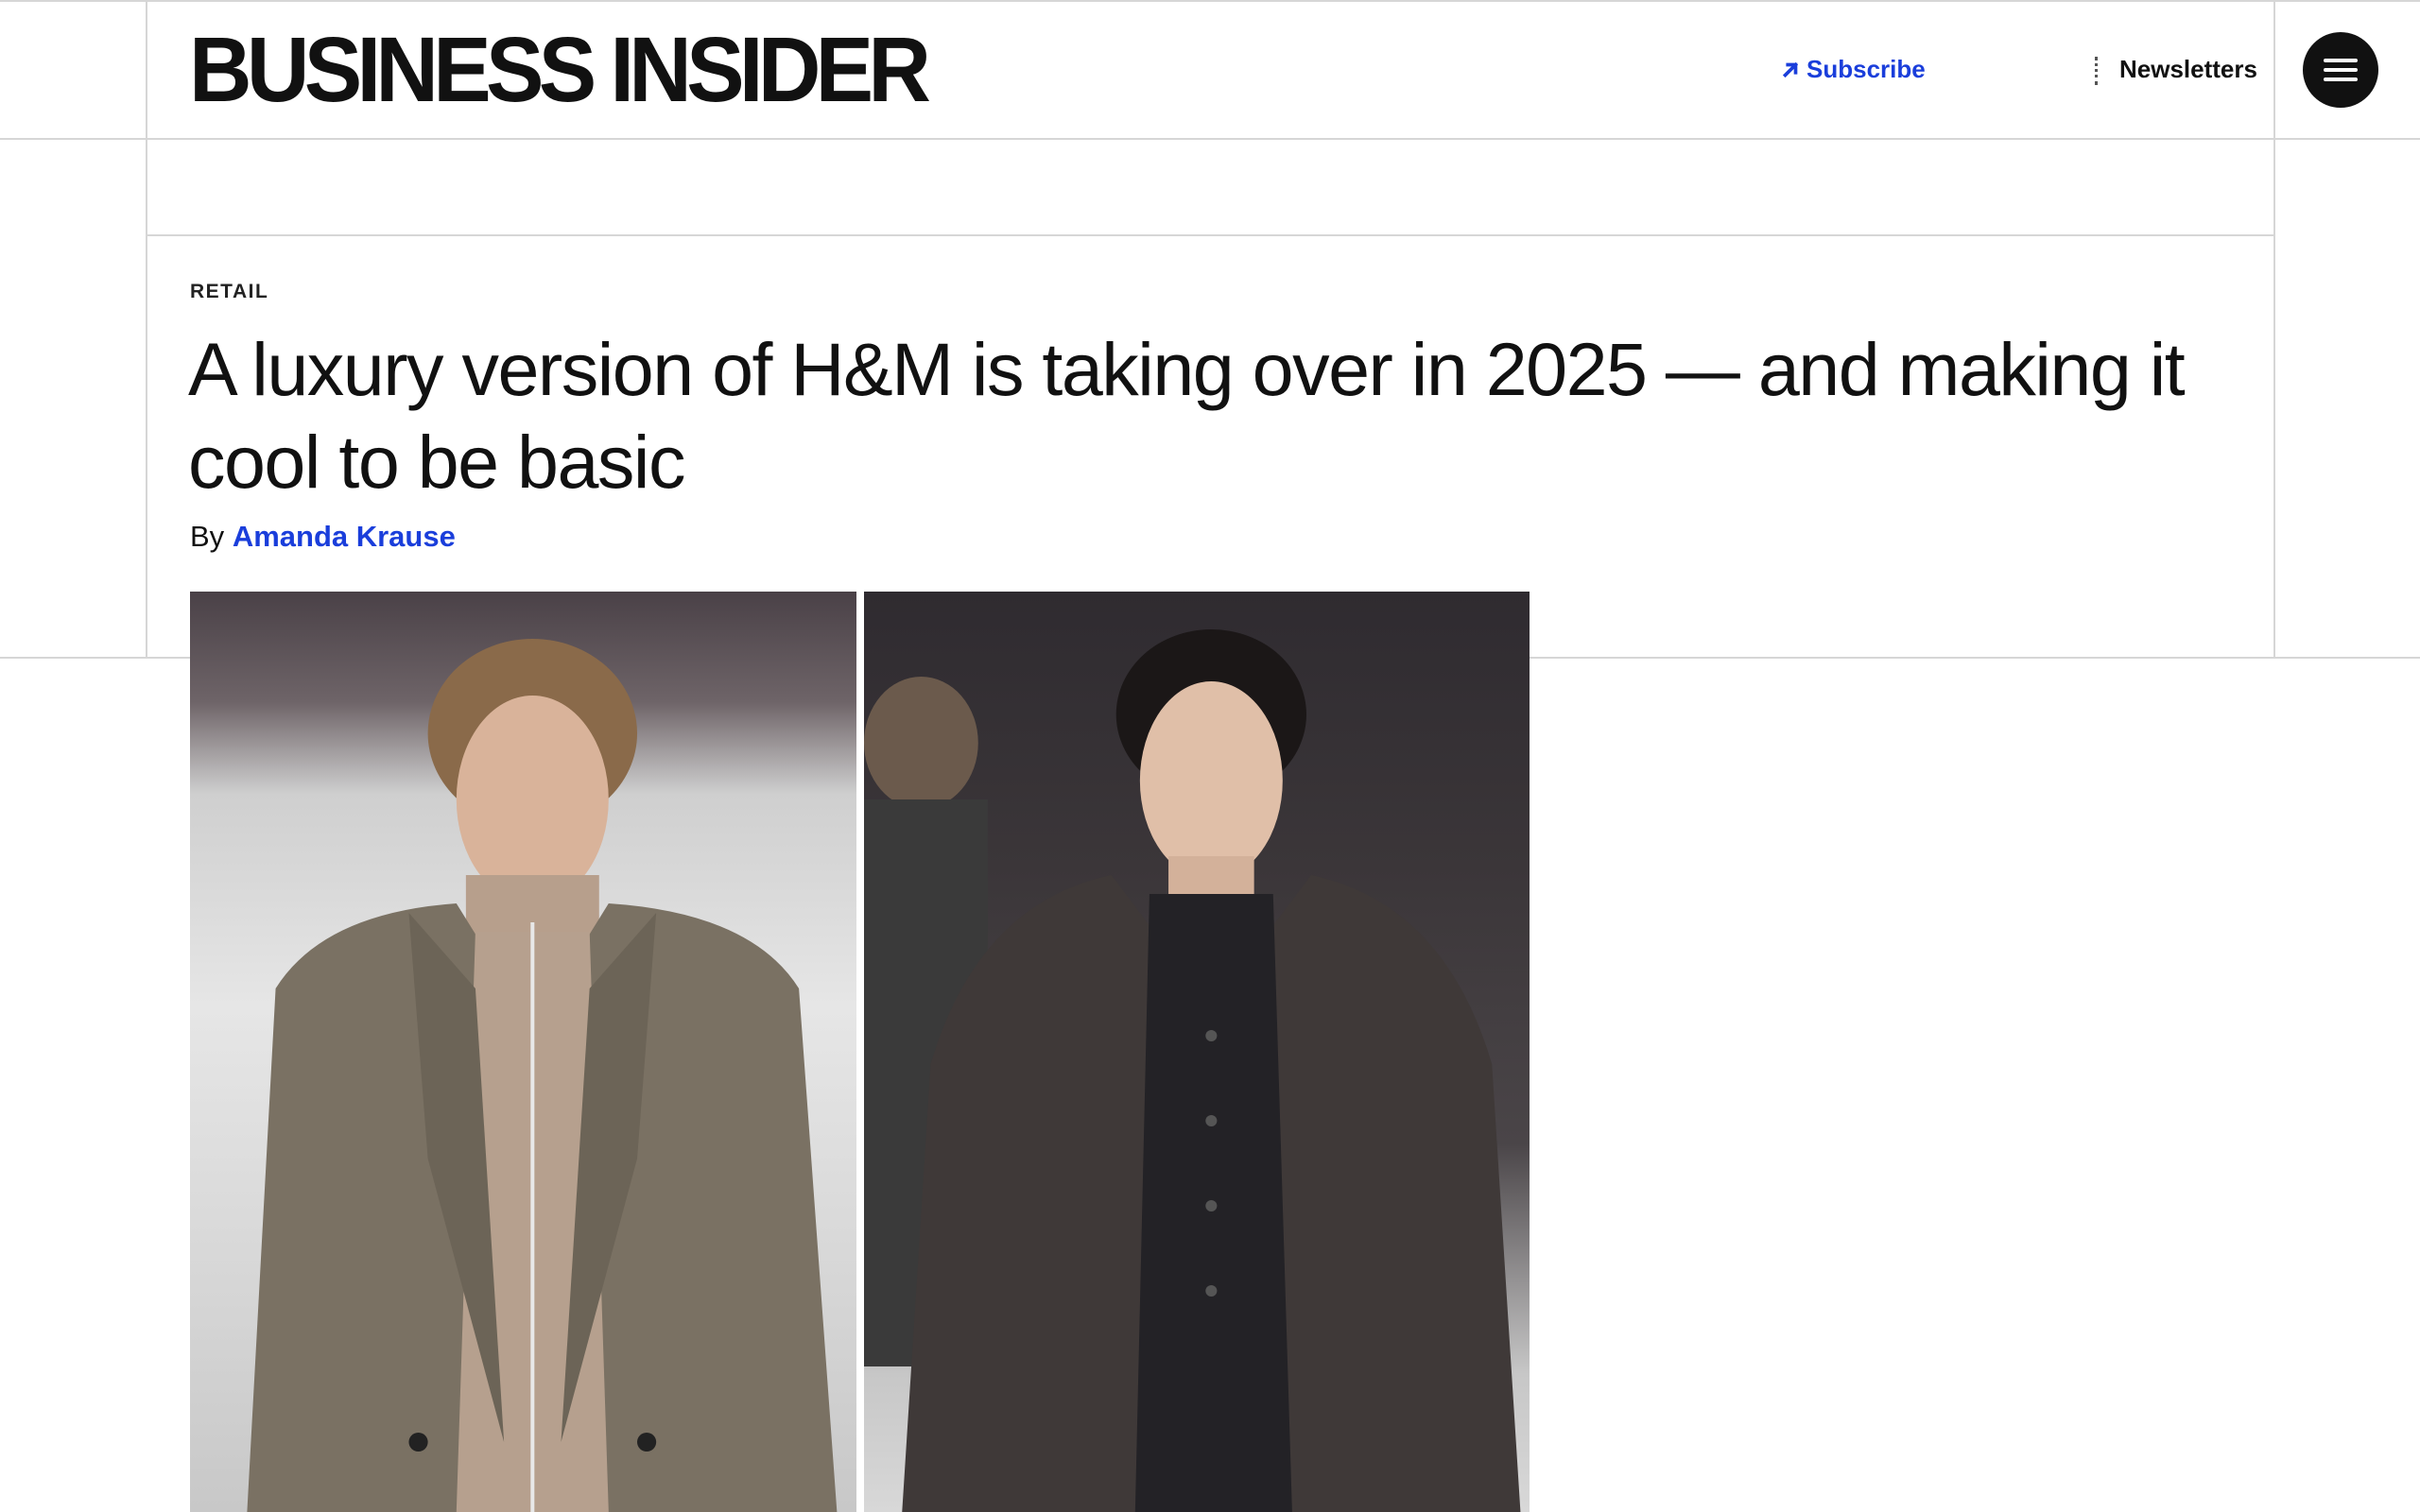  Describe the element at coordinates (1210, 139) in the screenshot. I see `frame-line-header` at that location.